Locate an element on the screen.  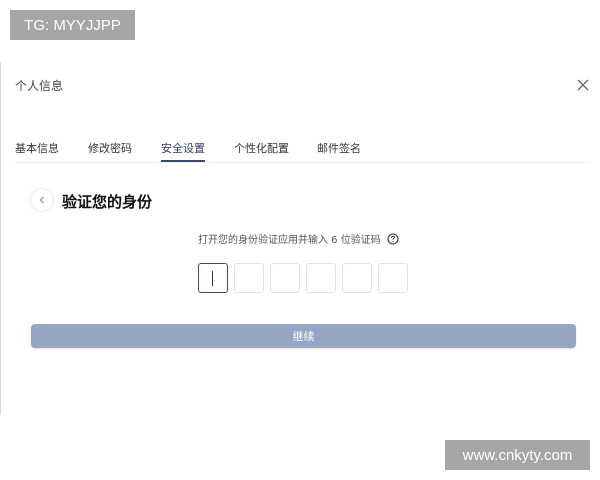
question-circle-icon is located at coordinates (393, 238).